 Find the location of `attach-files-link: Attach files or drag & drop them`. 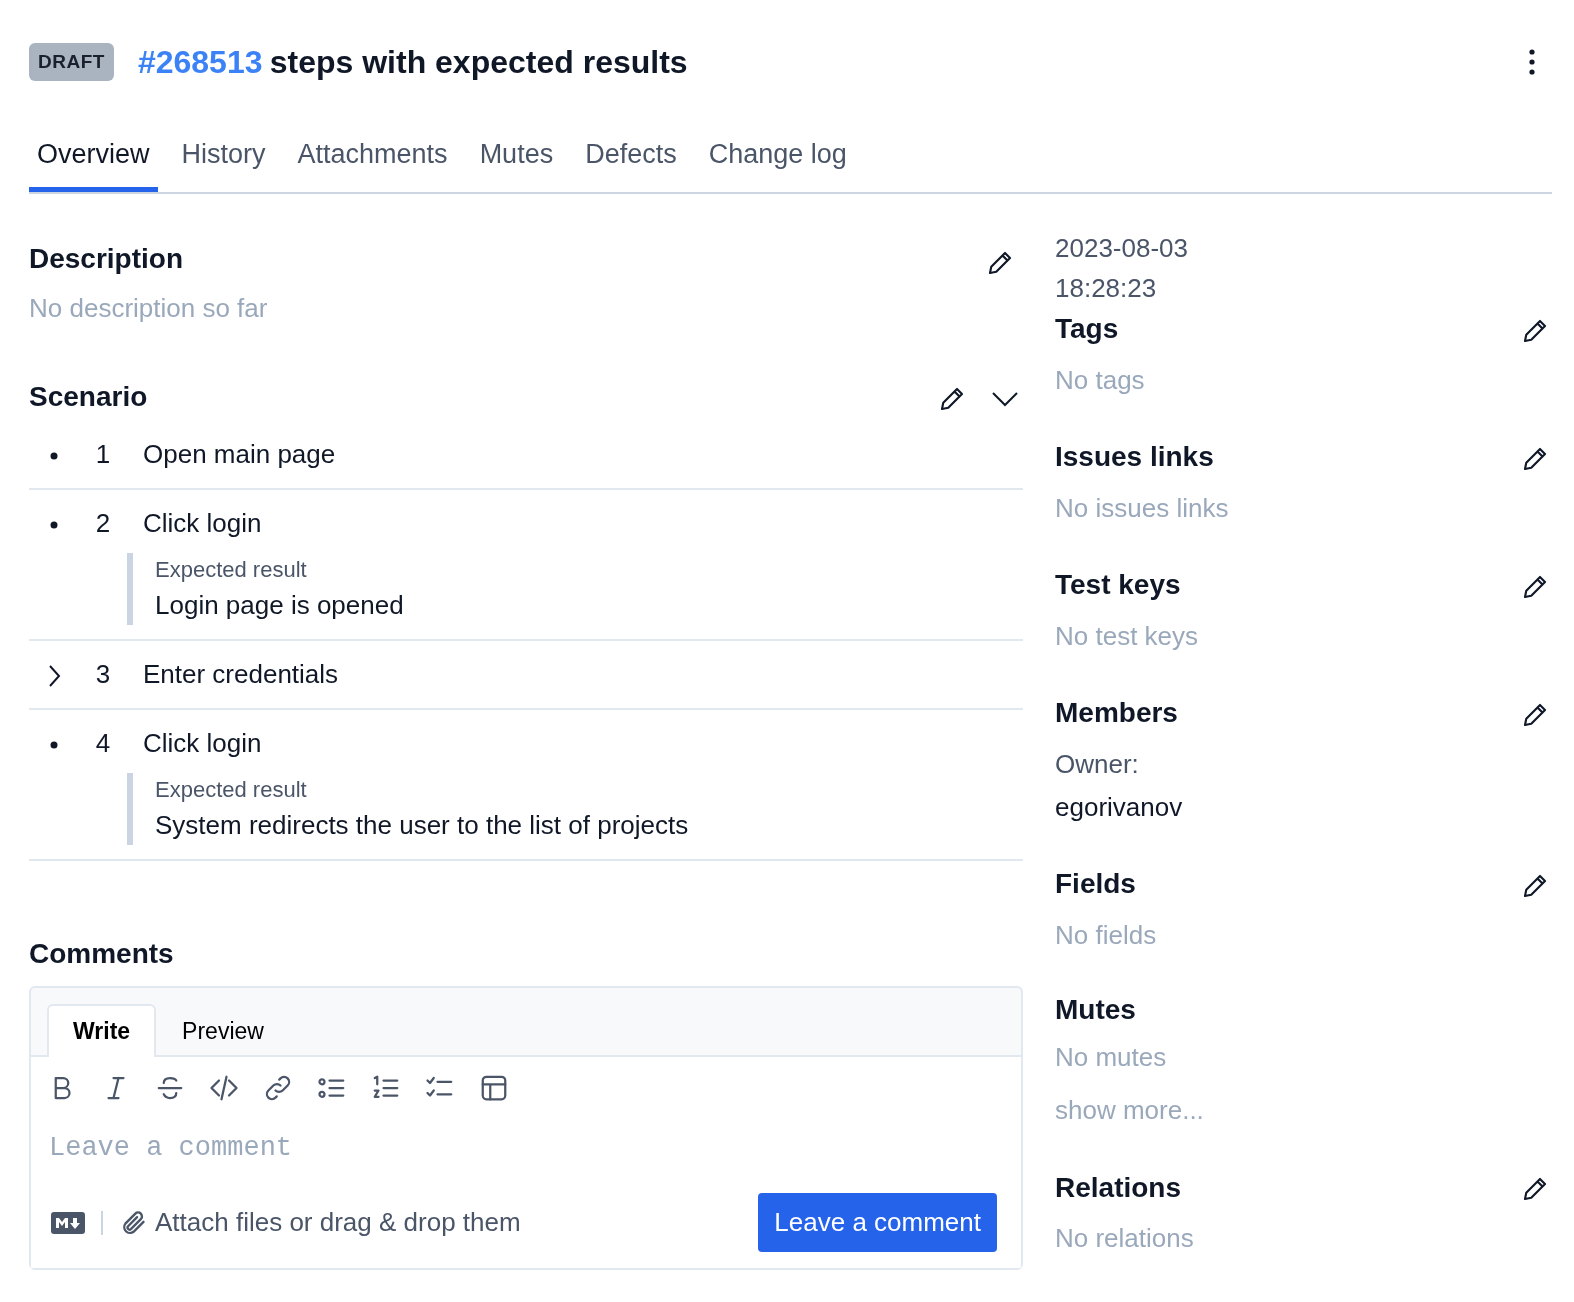

attach-files-link: Attach files or drag & drop them is located at coordinates (338, 1223).